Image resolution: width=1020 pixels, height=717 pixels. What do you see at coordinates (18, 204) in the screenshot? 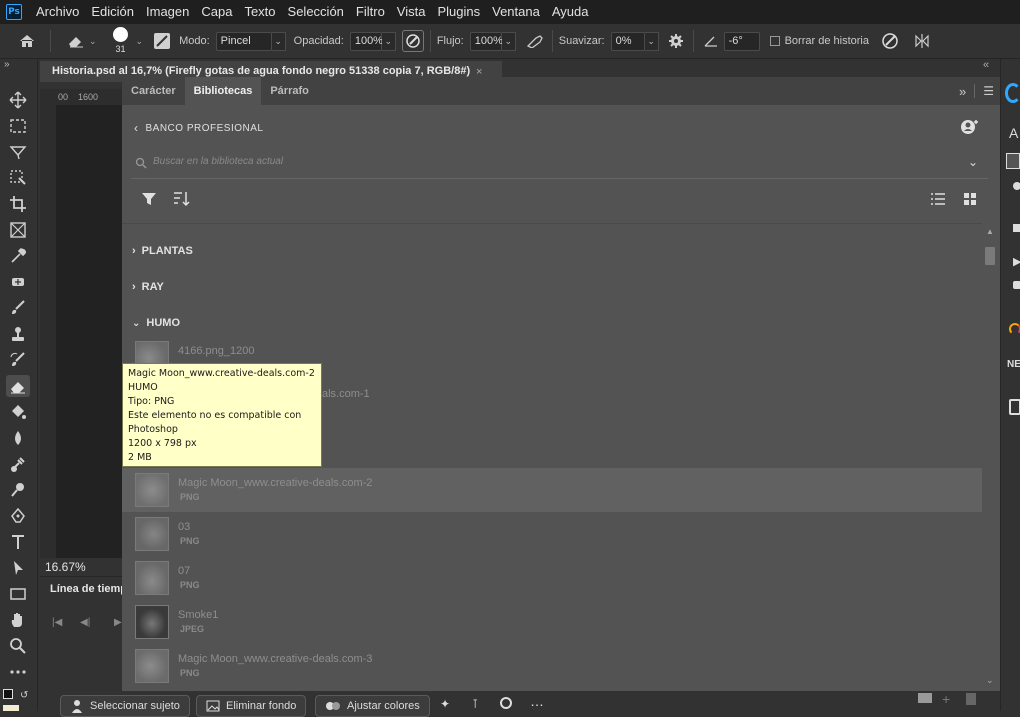
I see `crop-tool-icon` at bounding box center [18, 204].